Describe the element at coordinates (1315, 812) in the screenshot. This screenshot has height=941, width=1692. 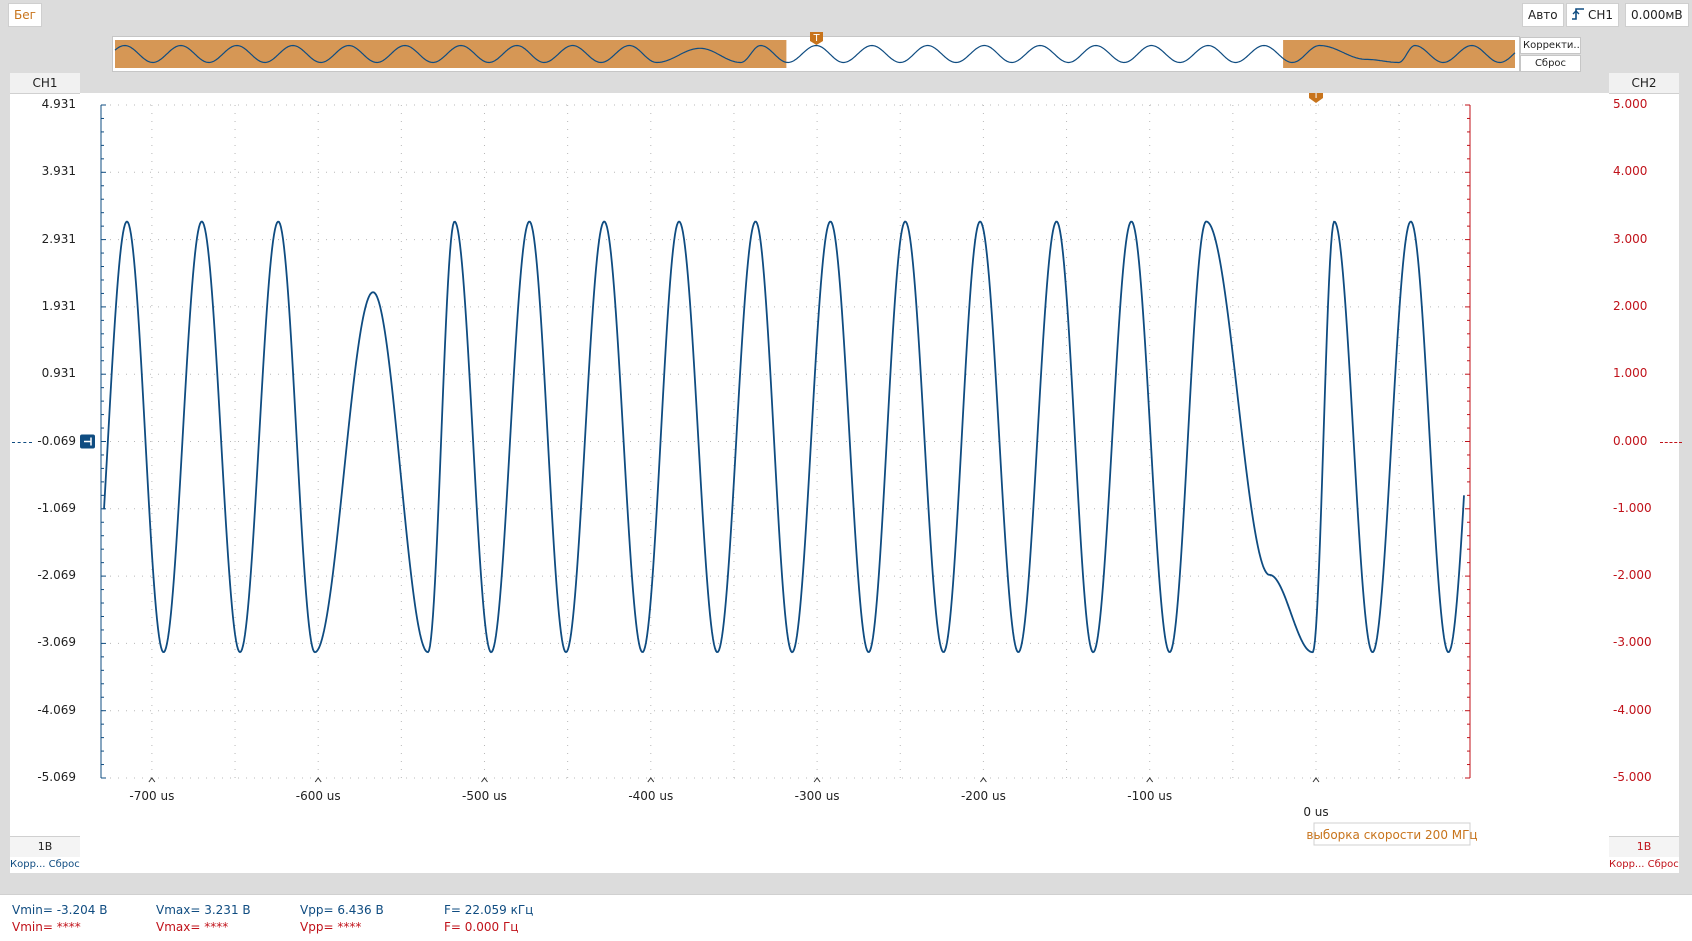
I see `x-zero-label: 0 us` at that location.